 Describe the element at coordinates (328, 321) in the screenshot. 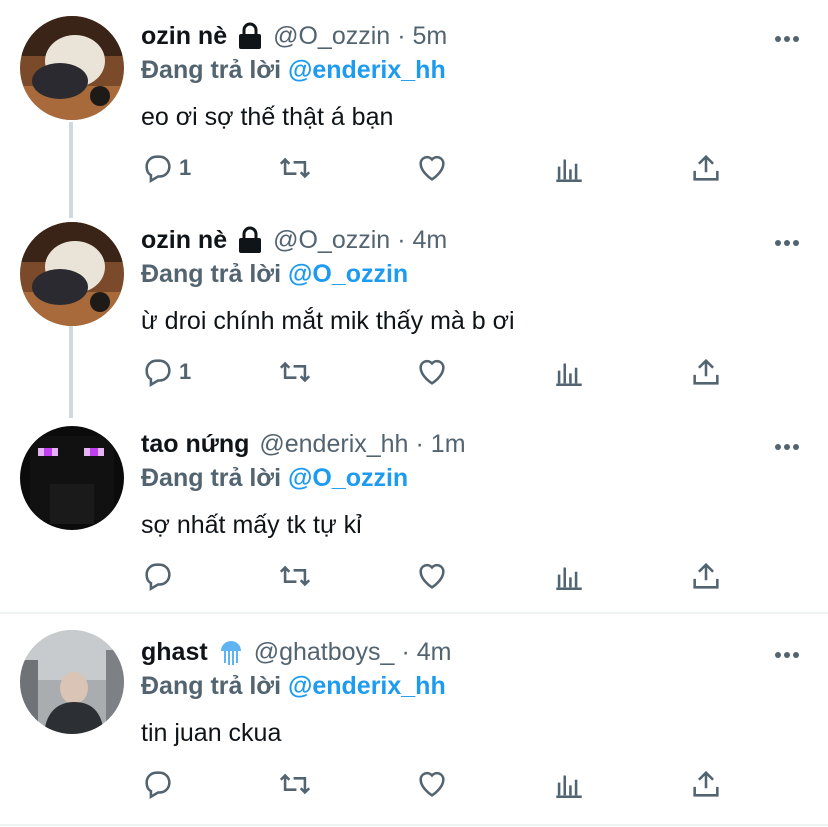

I see `tweet-text: ừ droi chính mắt mik thấy mà b ơi` at that location.